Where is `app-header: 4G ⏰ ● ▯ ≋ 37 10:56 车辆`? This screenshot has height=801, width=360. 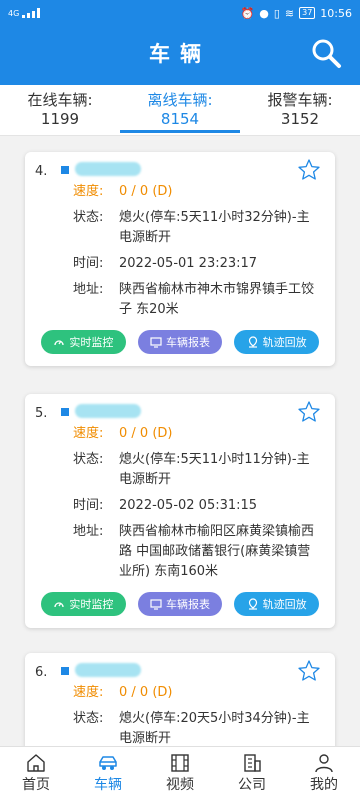
app-header: 4G ⏰ ● ▯ ≋ 37 10:56 车辆 is located at coordinates (180, 42).